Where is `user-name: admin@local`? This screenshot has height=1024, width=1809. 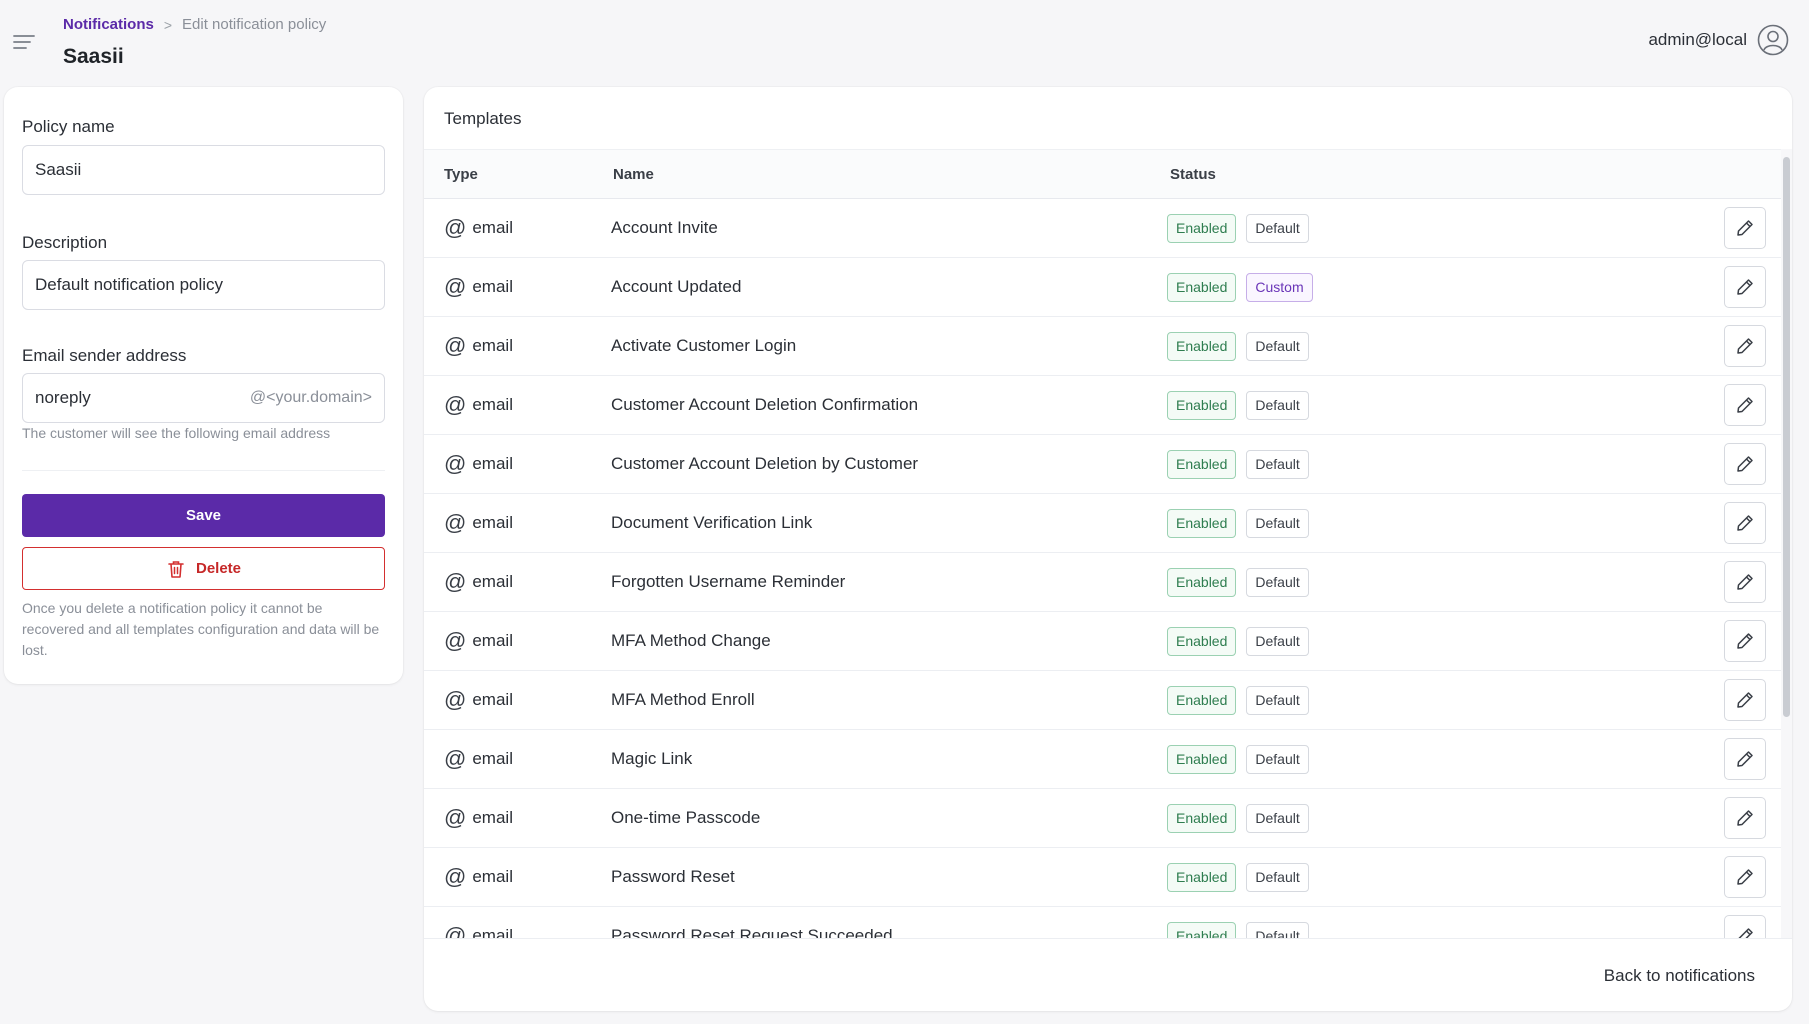 user-name: admin@local is located at coordinates (1697, 39).